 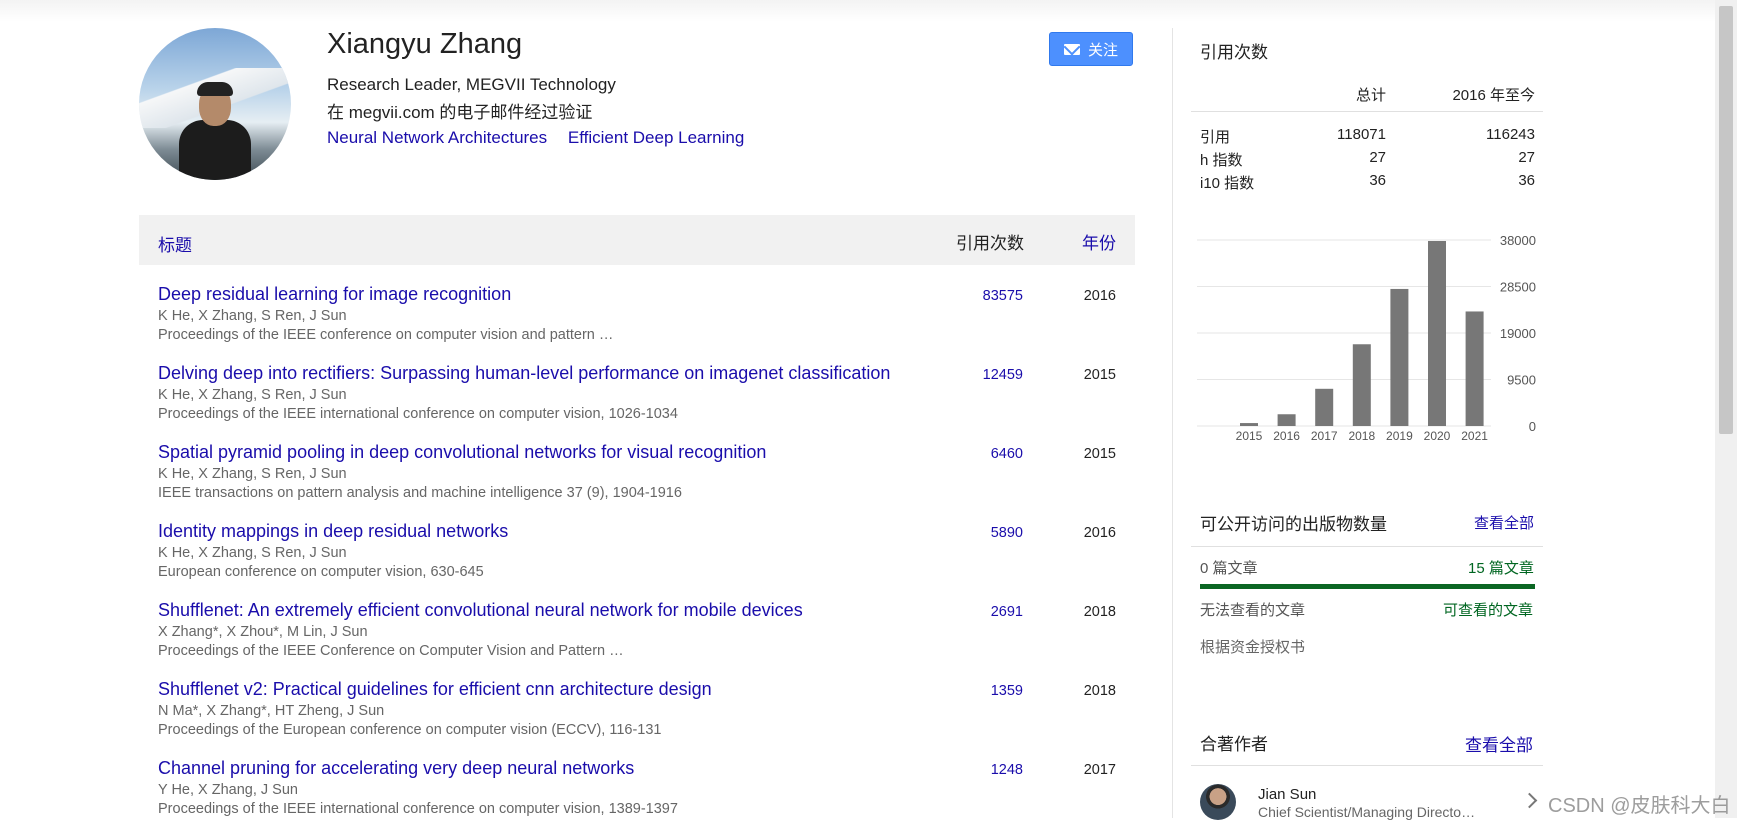 What do you see at coordinates (1474, 436) in the screenshot?
I see `x-tick-label: 2021` at bounding box center [1474, 436].